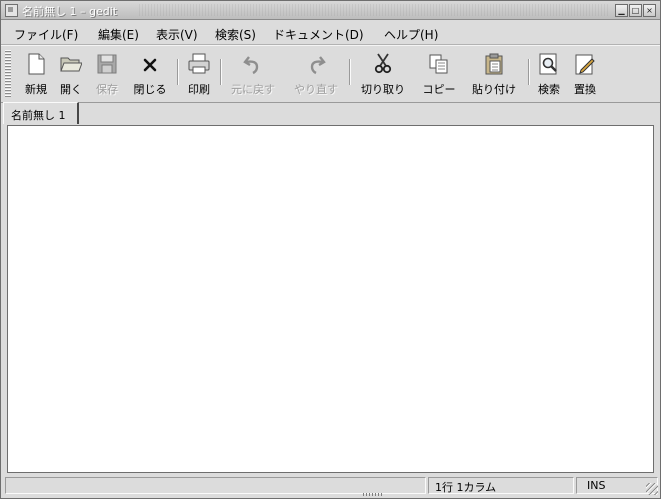 This screenshot has width=661, height=499. What do you see at coordinates (585, 64) in the screenshot?
I see `pencil-icon` at bounding box center [585, 64].